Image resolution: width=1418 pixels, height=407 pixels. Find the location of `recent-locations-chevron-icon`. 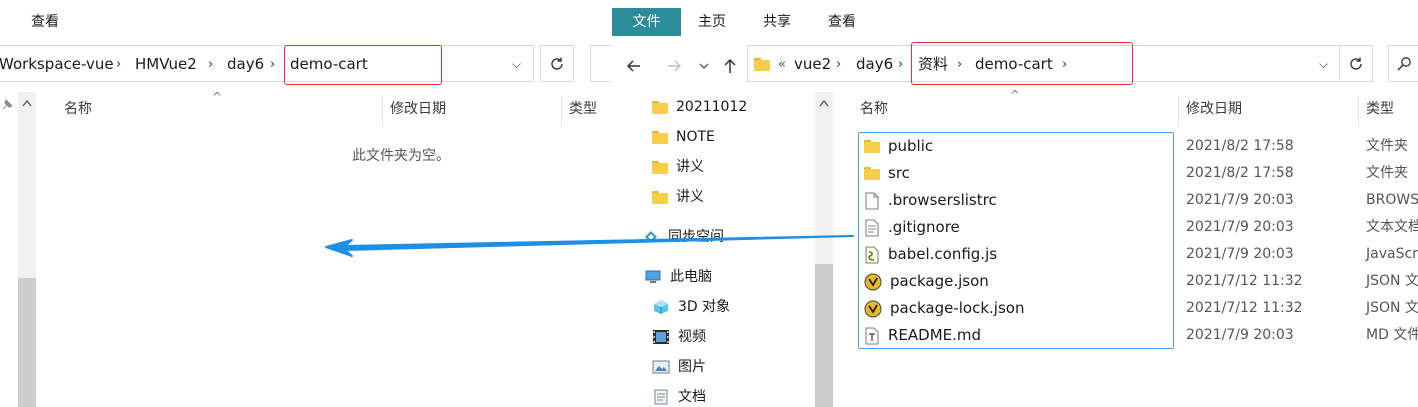

recent-locations-chevron-icon is located at coordinates (704, 66).